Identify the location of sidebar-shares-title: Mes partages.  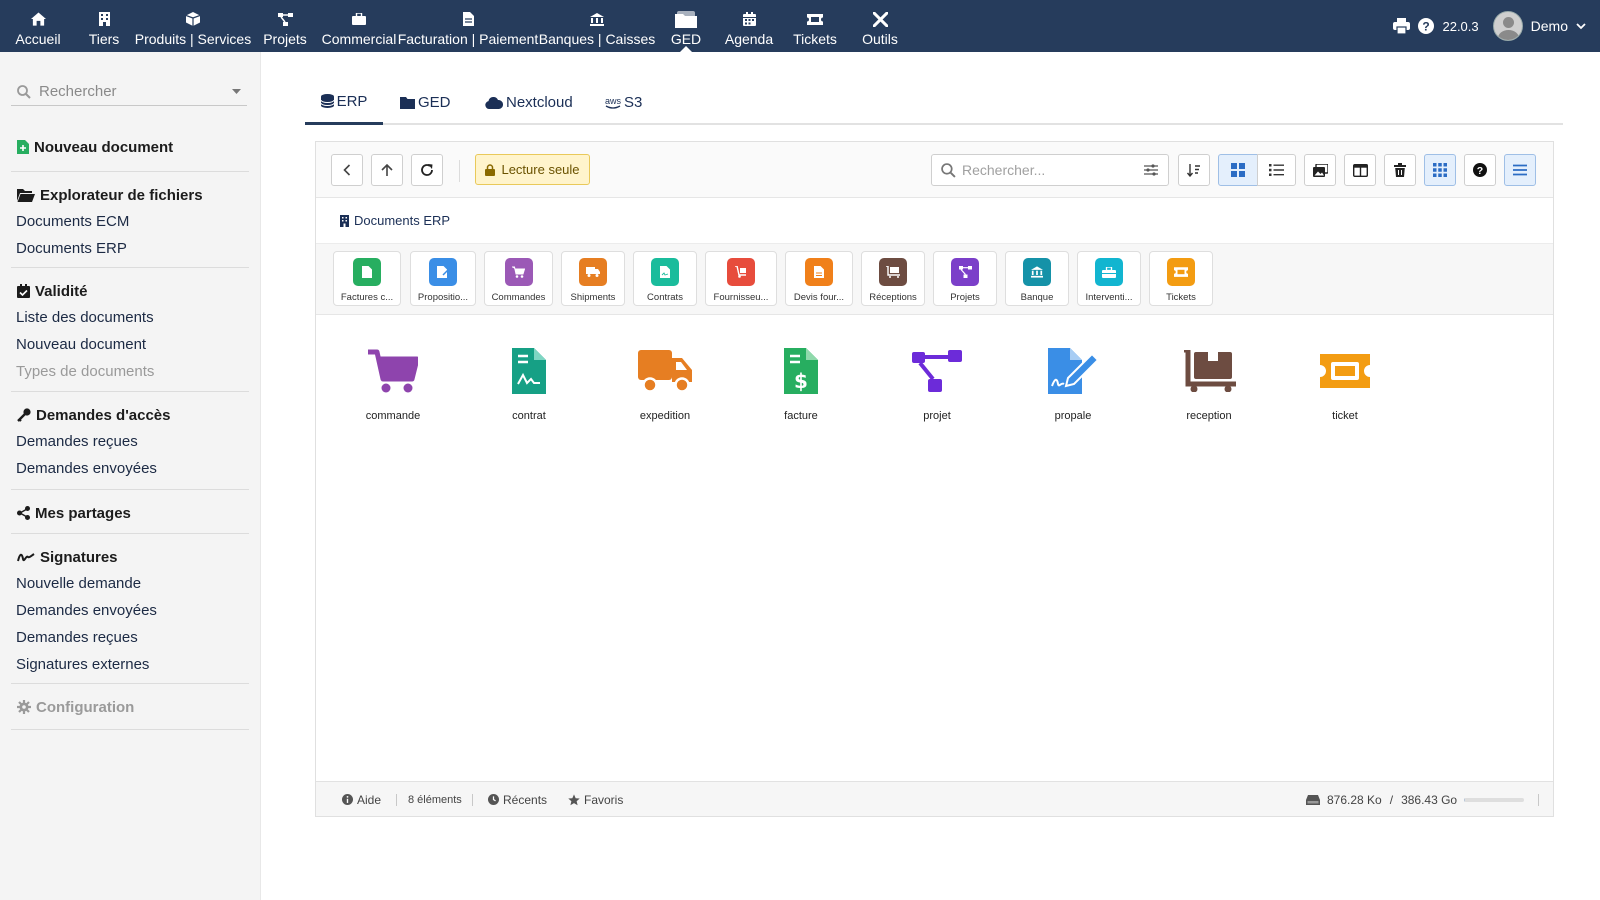
(130, 513).